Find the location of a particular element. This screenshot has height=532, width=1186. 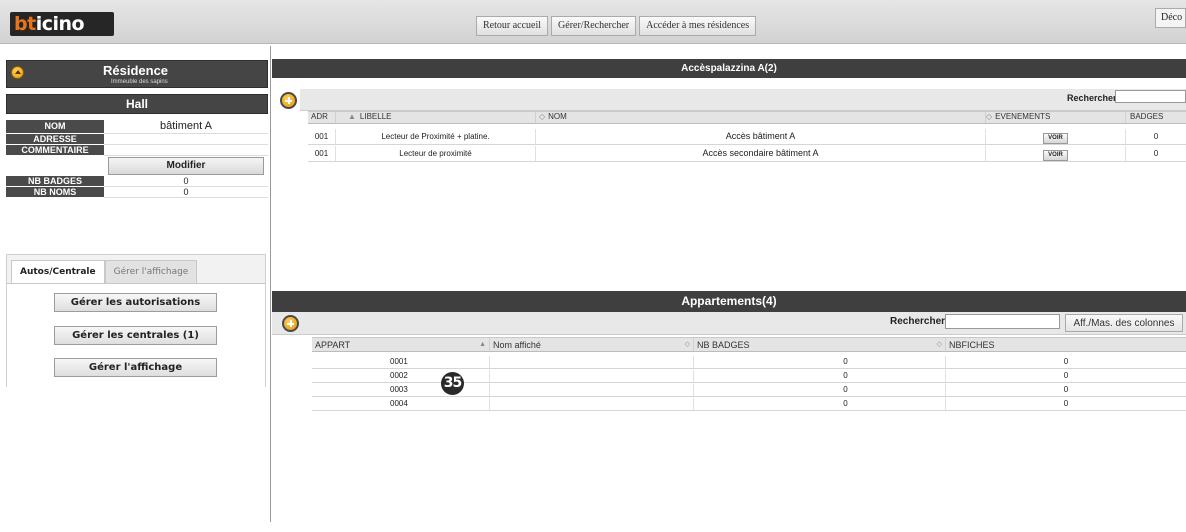

nom-label: NOM is located at coordinates (55, 127).